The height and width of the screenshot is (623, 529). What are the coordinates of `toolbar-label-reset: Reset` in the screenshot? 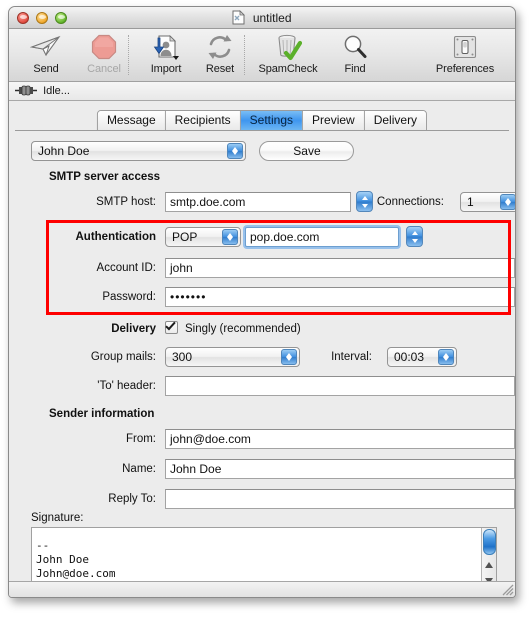 It's located at (220, 69).